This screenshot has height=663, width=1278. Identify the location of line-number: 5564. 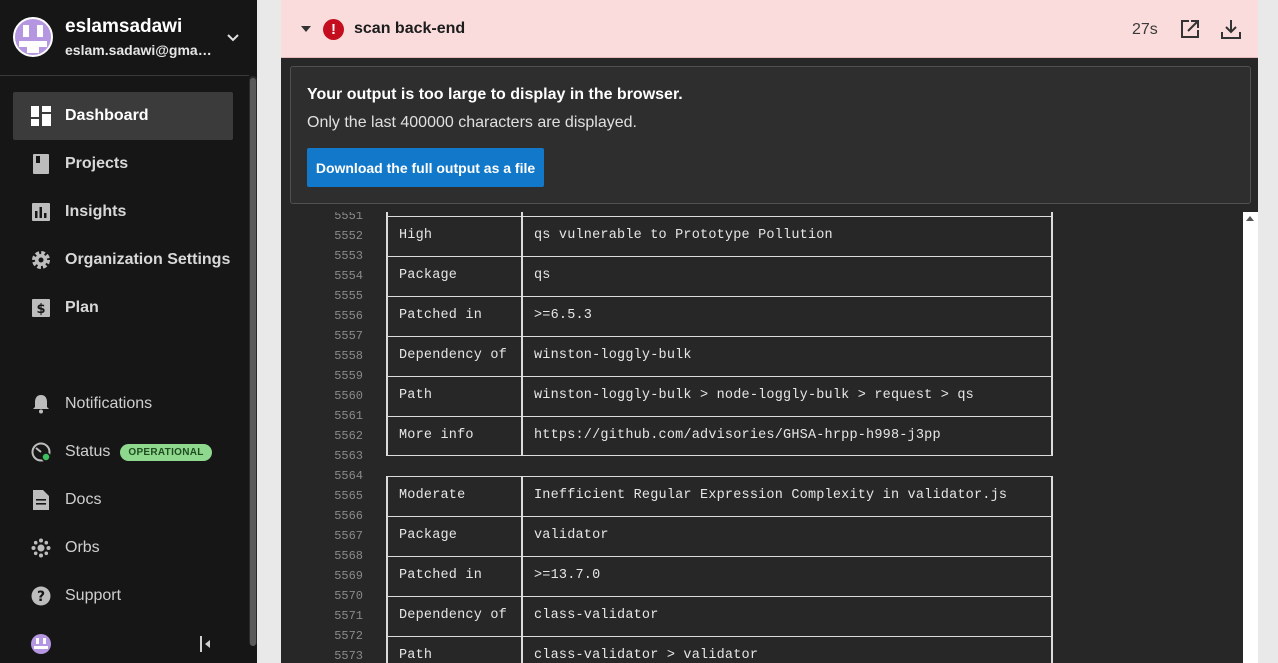
(348, 476).